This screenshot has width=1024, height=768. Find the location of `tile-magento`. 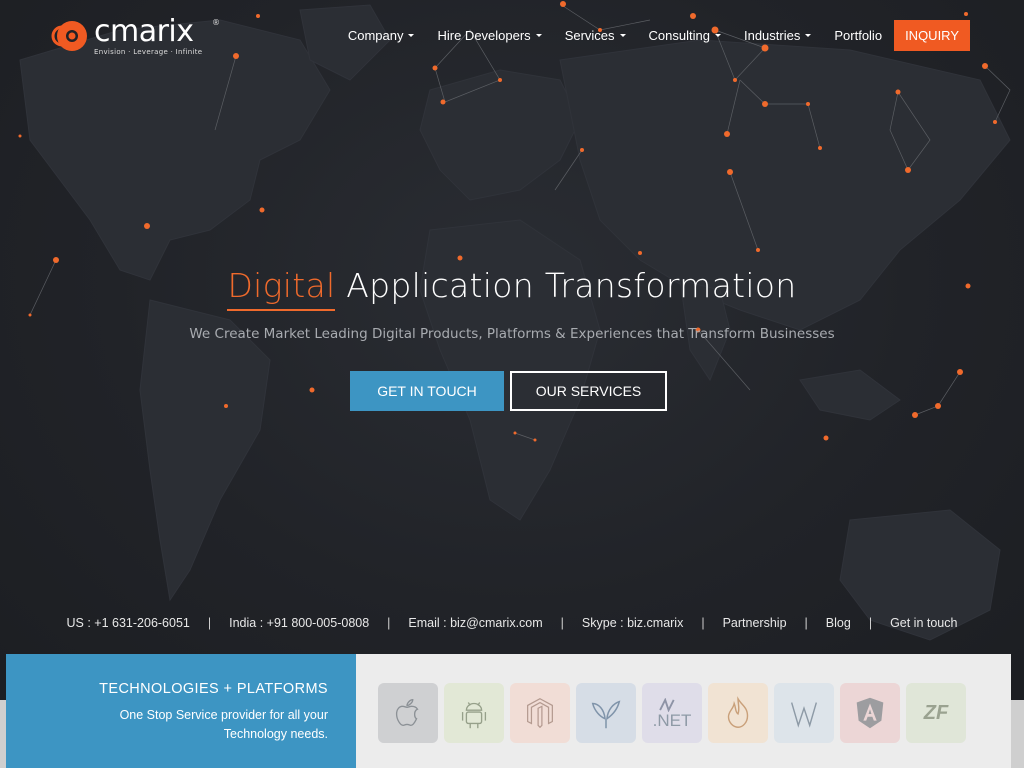

tile-magento is located at coordinates (540, 713).